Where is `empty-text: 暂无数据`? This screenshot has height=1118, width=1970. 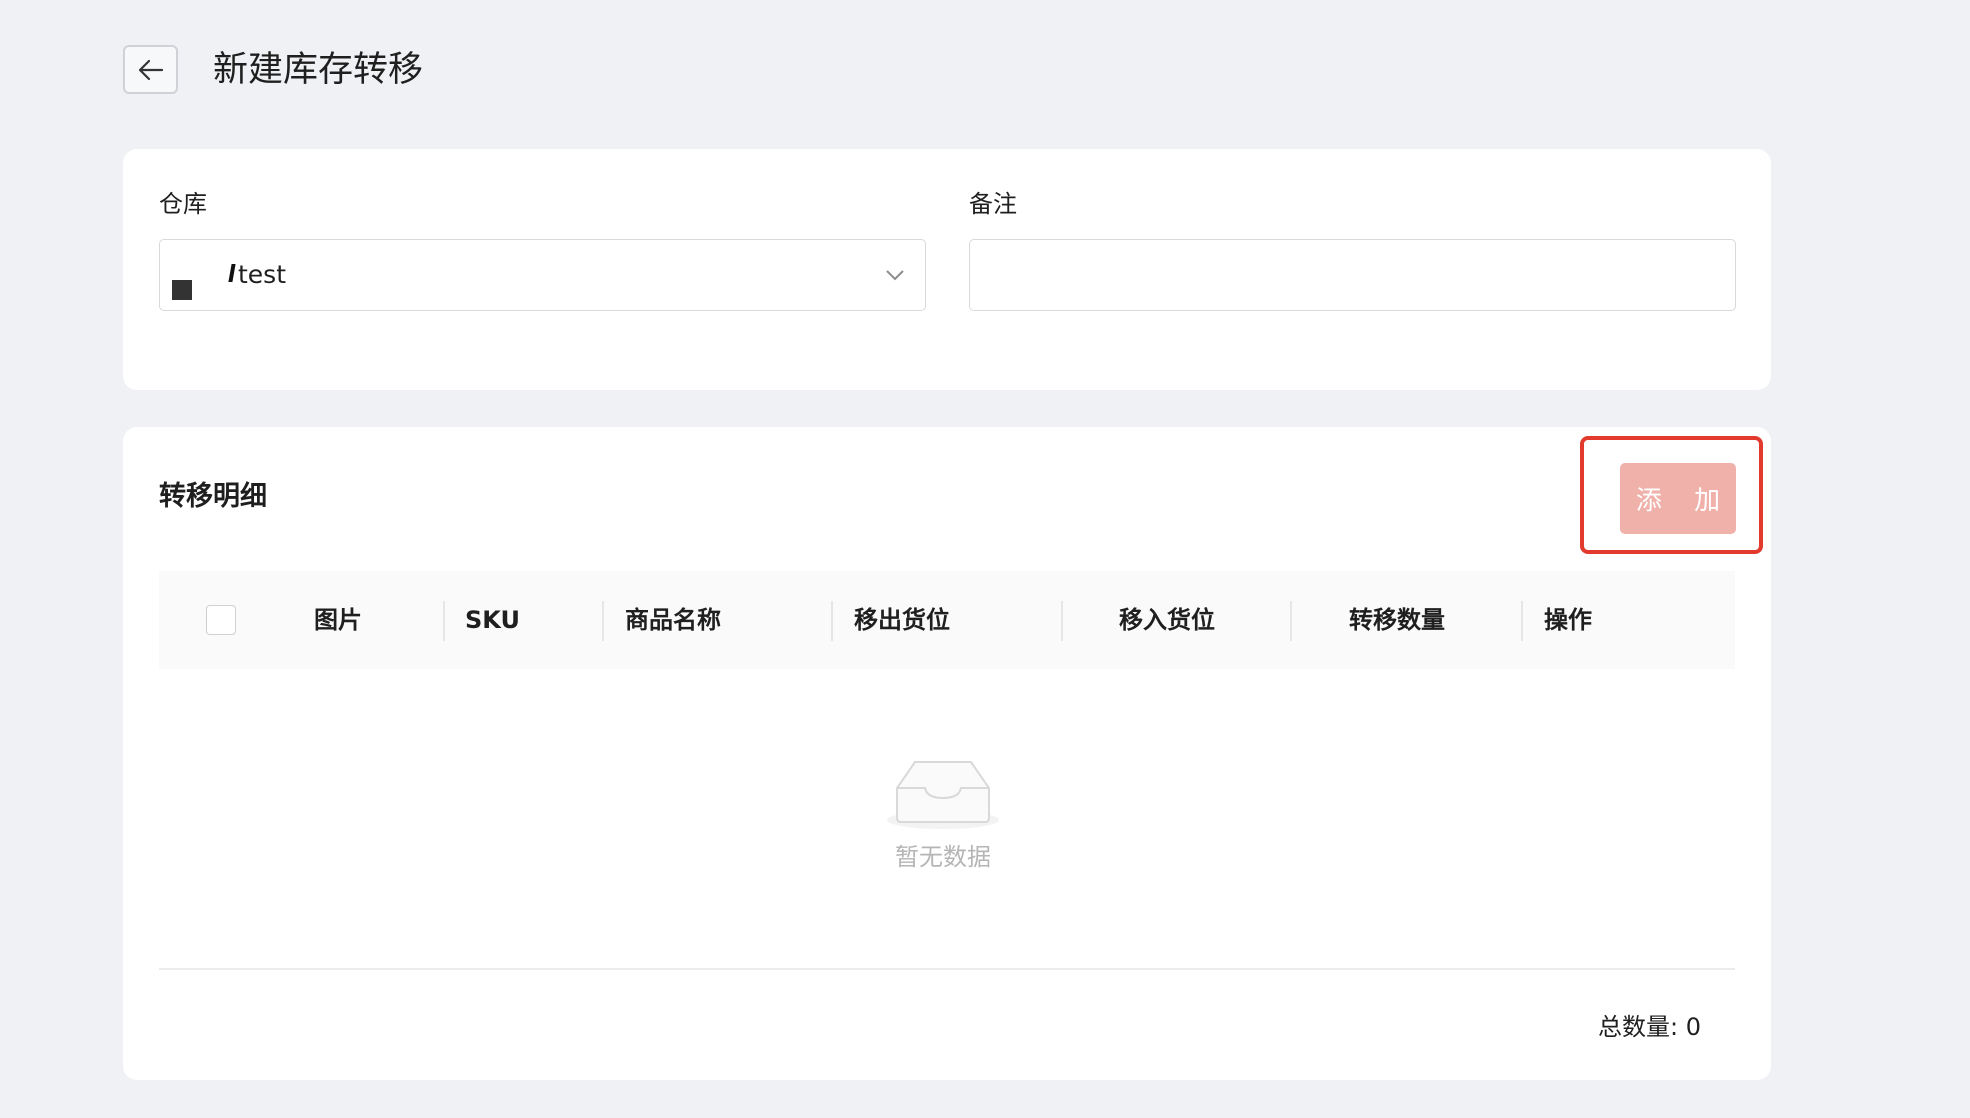 empty-text: 暂无数据 is located at coordinates (943, 857).